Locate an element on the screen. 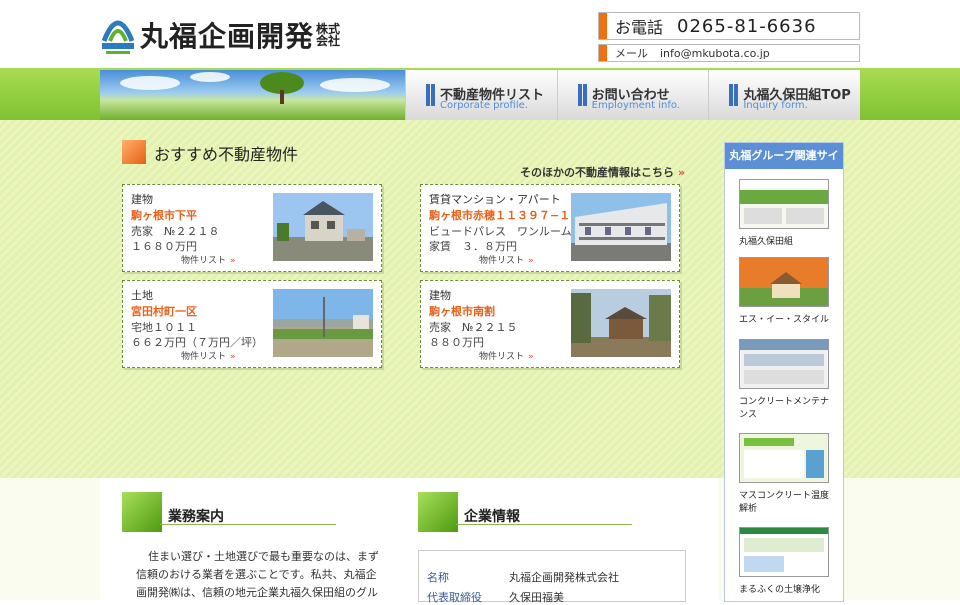 This screenshot has height=605, width=960. sidebar-link-concrete-maintenance: コンクリートメンテナンス is located at coordinates (785, 380).